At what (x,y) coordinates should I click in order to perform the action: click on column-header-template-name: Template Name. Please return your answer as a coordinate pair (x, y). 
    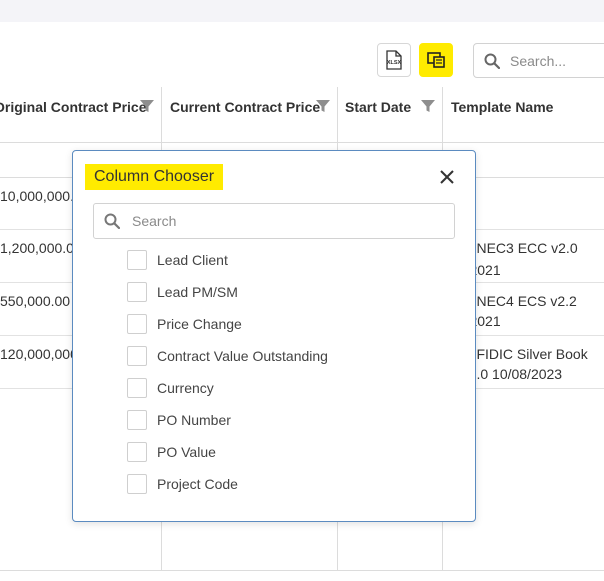
    Looking at the image, I should click on (526, 107).